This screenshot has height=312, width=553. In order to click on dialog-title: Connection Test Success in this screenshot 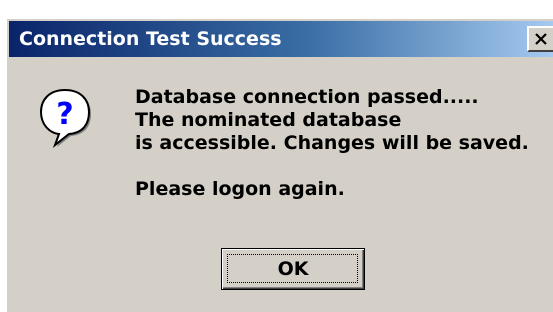, I will do `click(150, 39)`.